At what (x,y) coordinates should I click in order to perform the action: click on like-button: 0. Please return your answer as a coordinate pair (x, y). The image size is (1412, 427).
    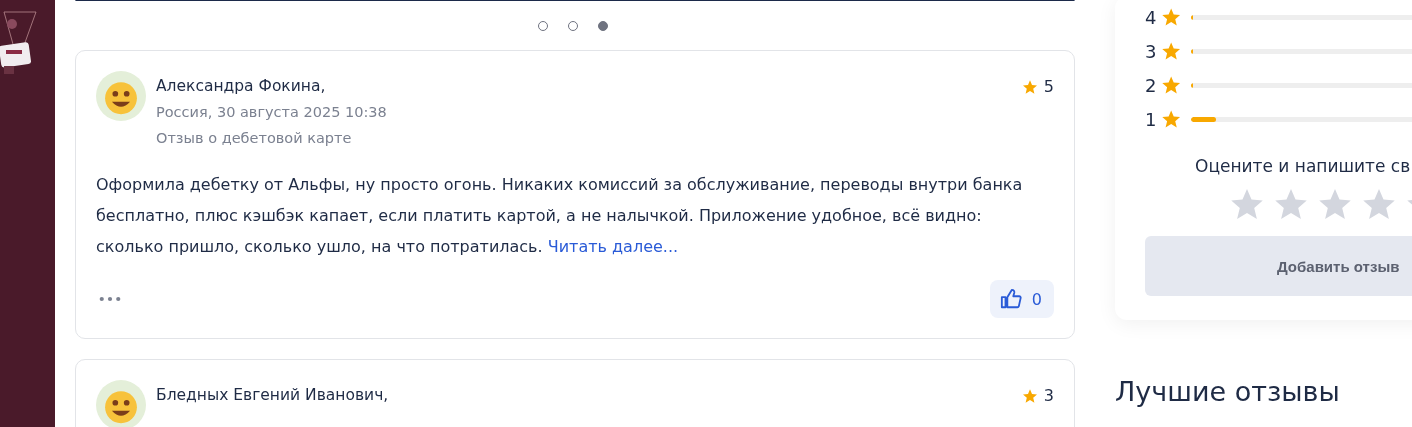
    Looking at the image, I should click on (1021, 299).